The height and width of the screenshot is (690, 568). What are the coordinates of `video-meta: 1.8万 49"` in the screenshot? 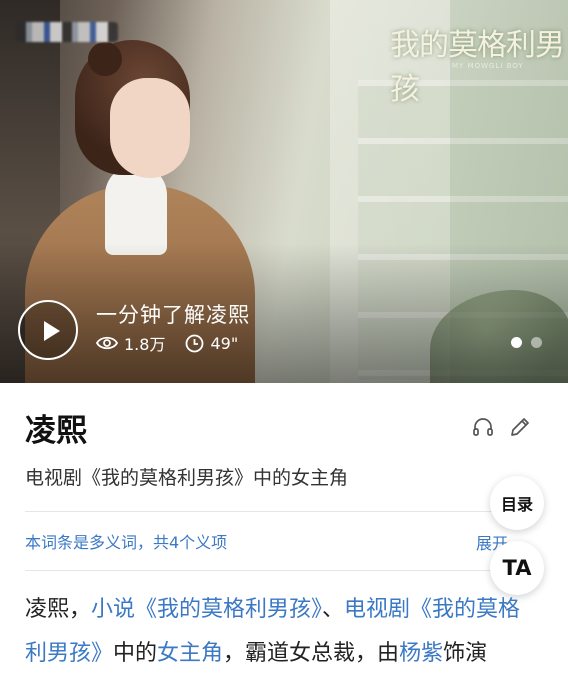 It's located at (167, 343).